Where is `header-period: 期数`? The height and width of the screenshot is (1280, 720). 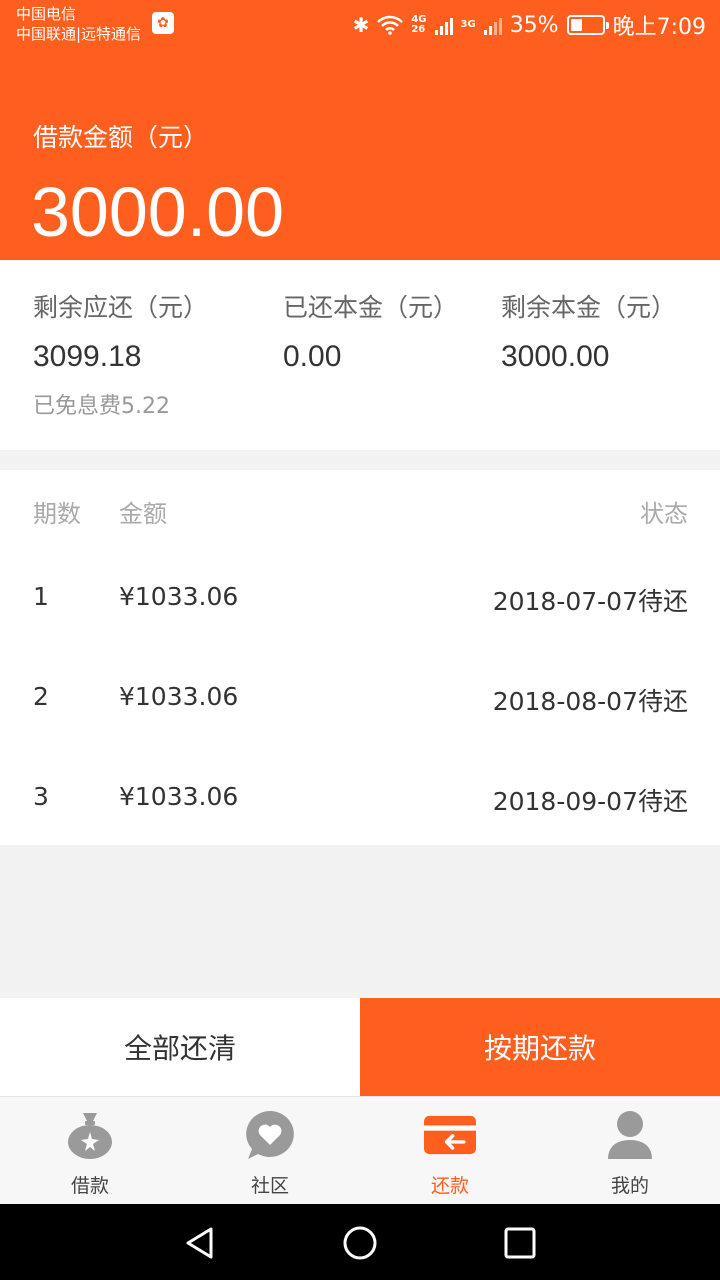
header-period: 期数 is located at coordinates (57, 514).